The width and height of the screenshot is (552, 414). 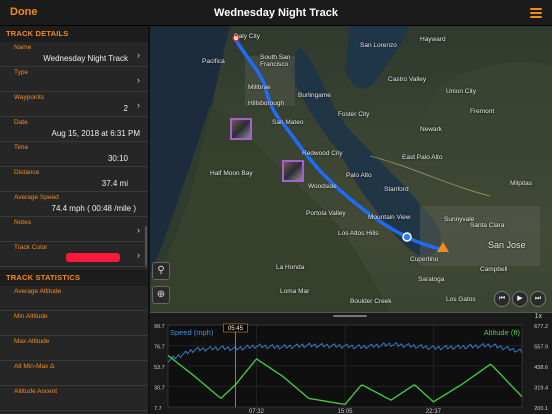 What do you see at coordinates (371, 301) in the screenshot?
I see `map-label: Boulder Creek` at bounding box center [371, 301].